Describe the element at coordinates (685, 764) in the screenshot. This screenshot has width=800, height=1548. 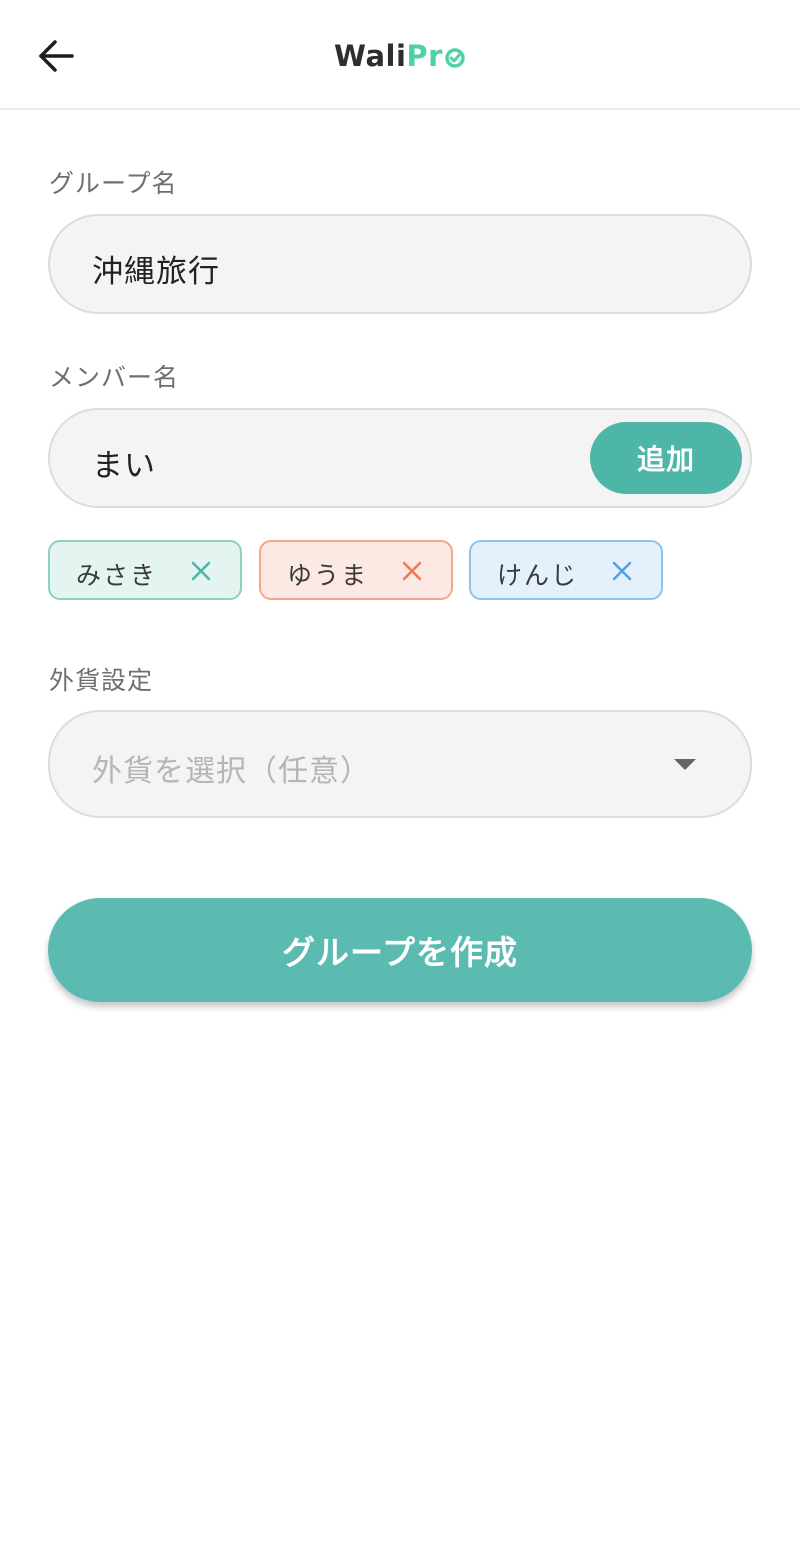
I see `caret-down-icon` at that location.